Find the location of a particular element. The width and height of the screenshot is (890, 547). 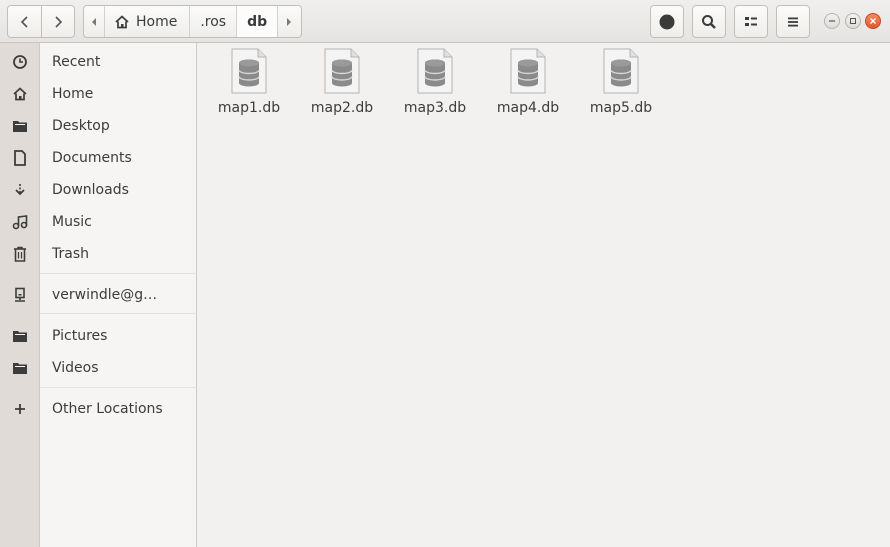

back-button is located at coordinates (24, 21).